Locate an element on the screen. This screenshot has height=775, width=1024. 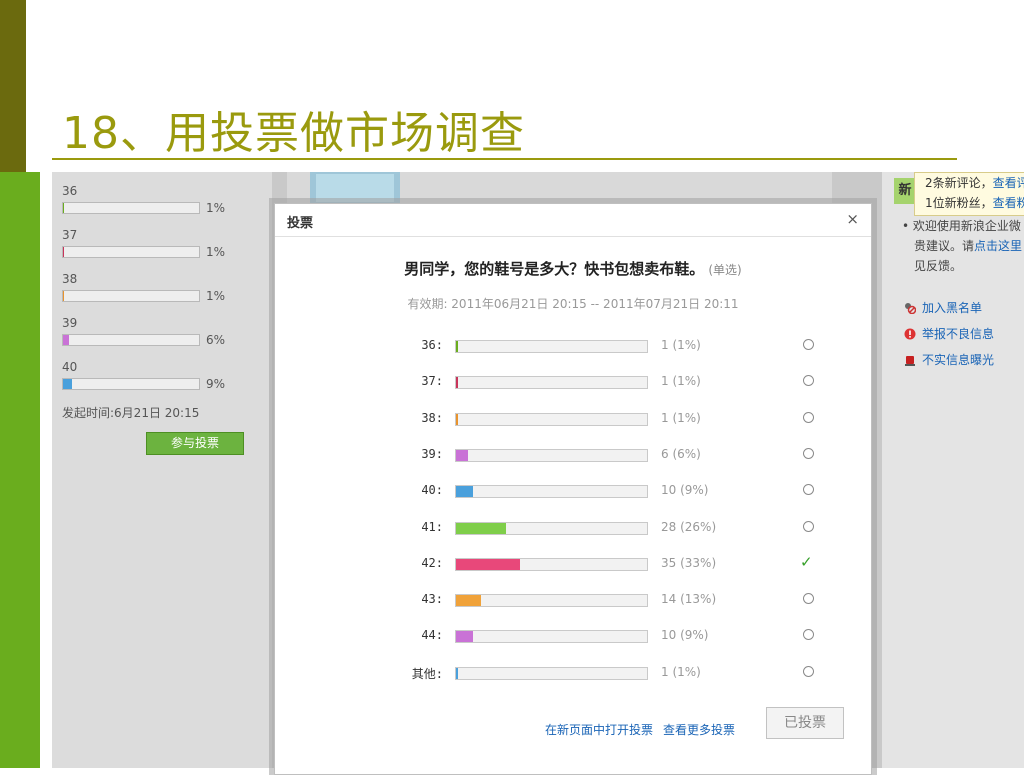
option-count: 28 (26%) is located at coordinates (689, 526).